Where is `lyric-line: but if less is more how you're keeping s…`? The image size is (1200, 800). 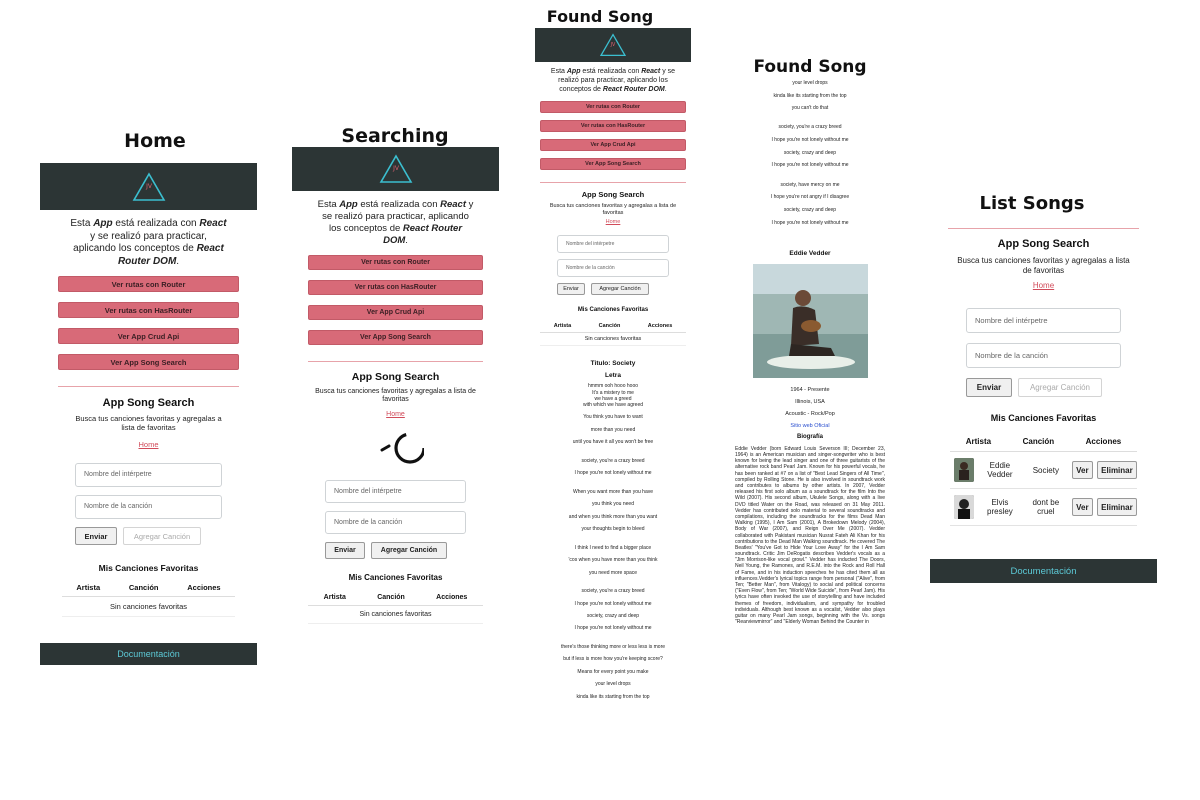
lyric-line: but if less is more how you're keeping s… is located at coordinates (613, 659).